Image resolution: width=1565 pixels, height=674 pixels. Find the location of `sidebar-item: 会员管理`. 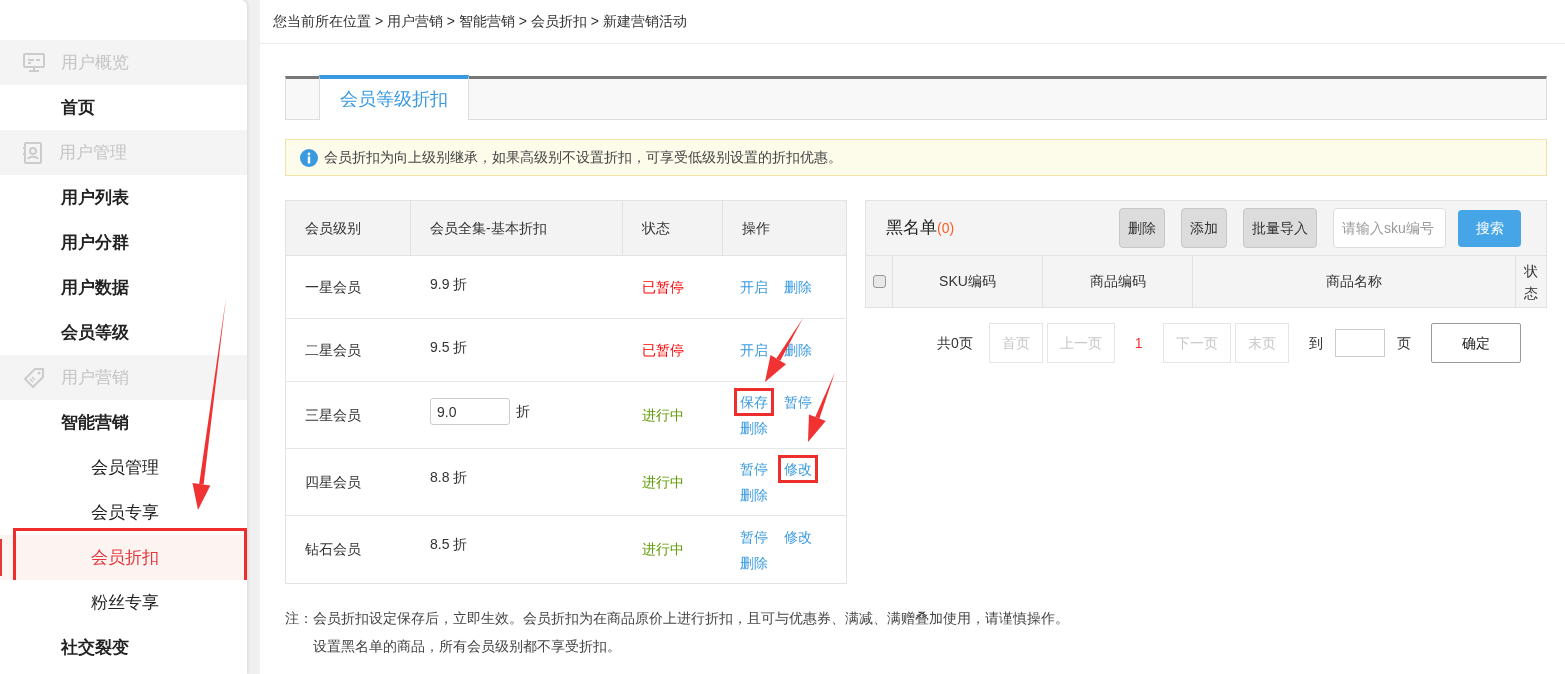

sidebar-item: 会员管理 is located at coordinates (125, 467).